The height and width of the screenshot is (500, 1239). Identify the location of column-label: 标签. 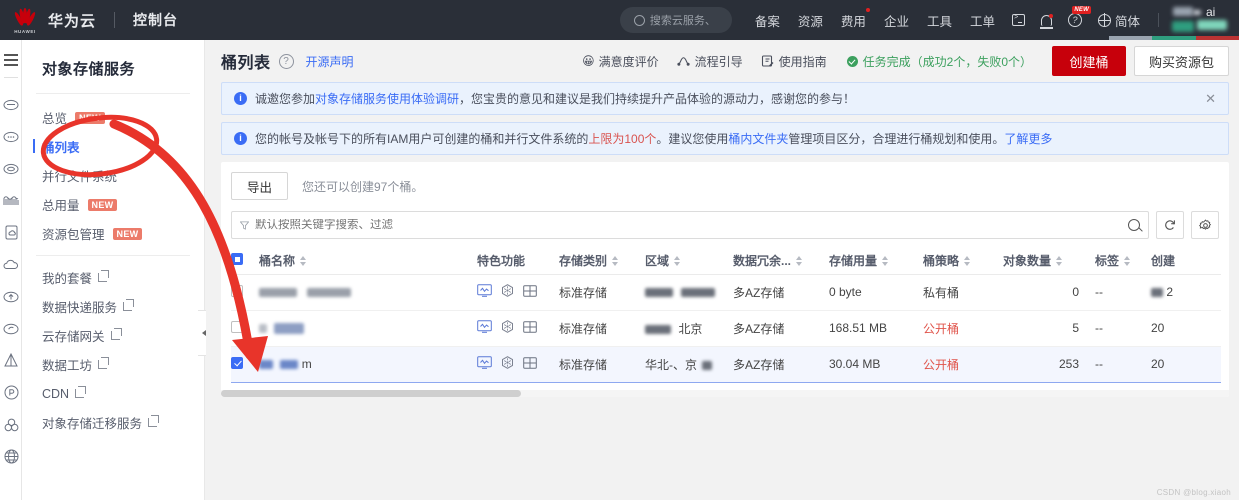
(1107, 261).